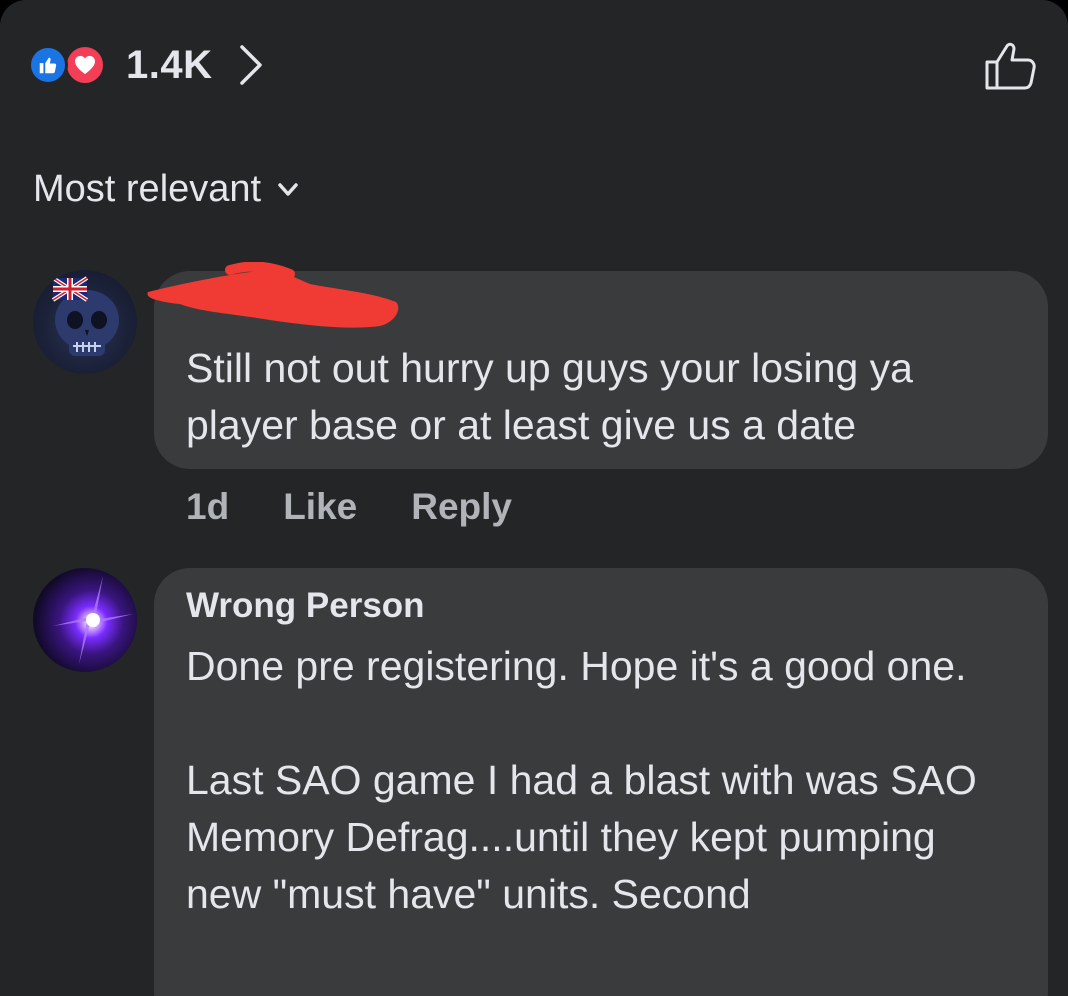  Describe the element at coordinates (251, 65) in the screenshot. I see `chevron-right-icon` at that location.